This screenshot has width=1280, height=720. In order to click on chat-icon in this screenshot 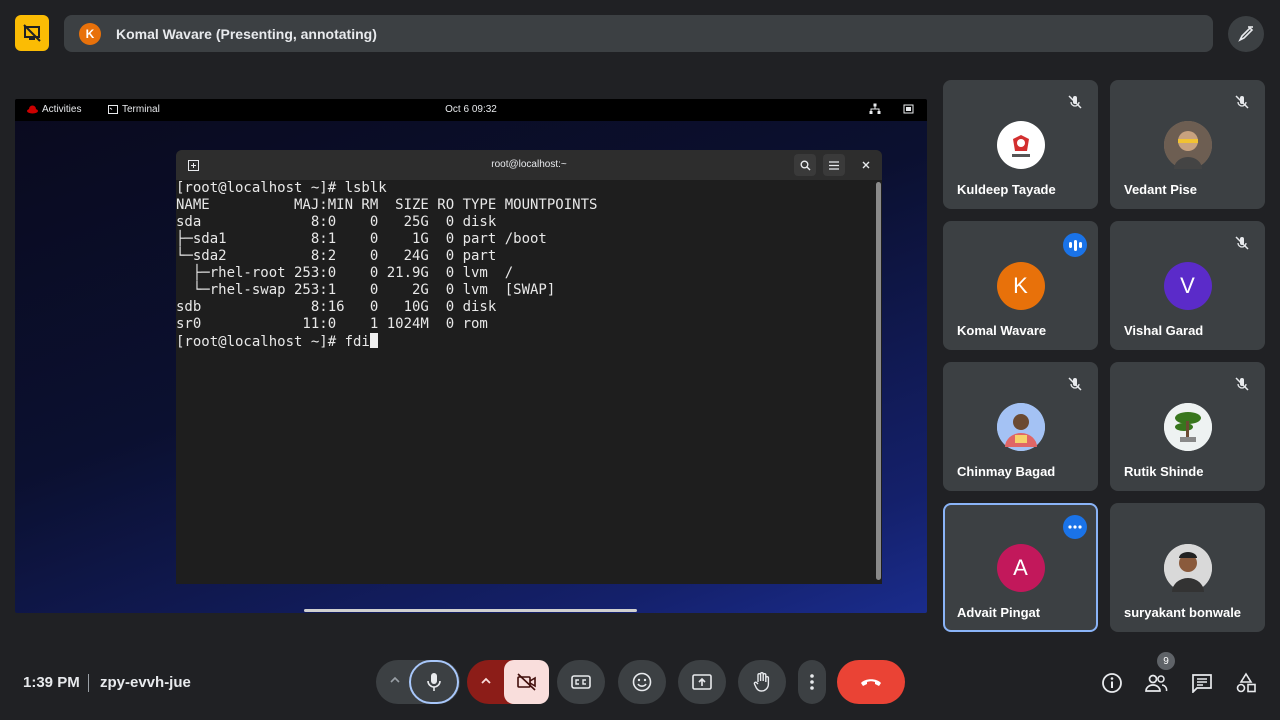, I will do `click(1202, 683)`.